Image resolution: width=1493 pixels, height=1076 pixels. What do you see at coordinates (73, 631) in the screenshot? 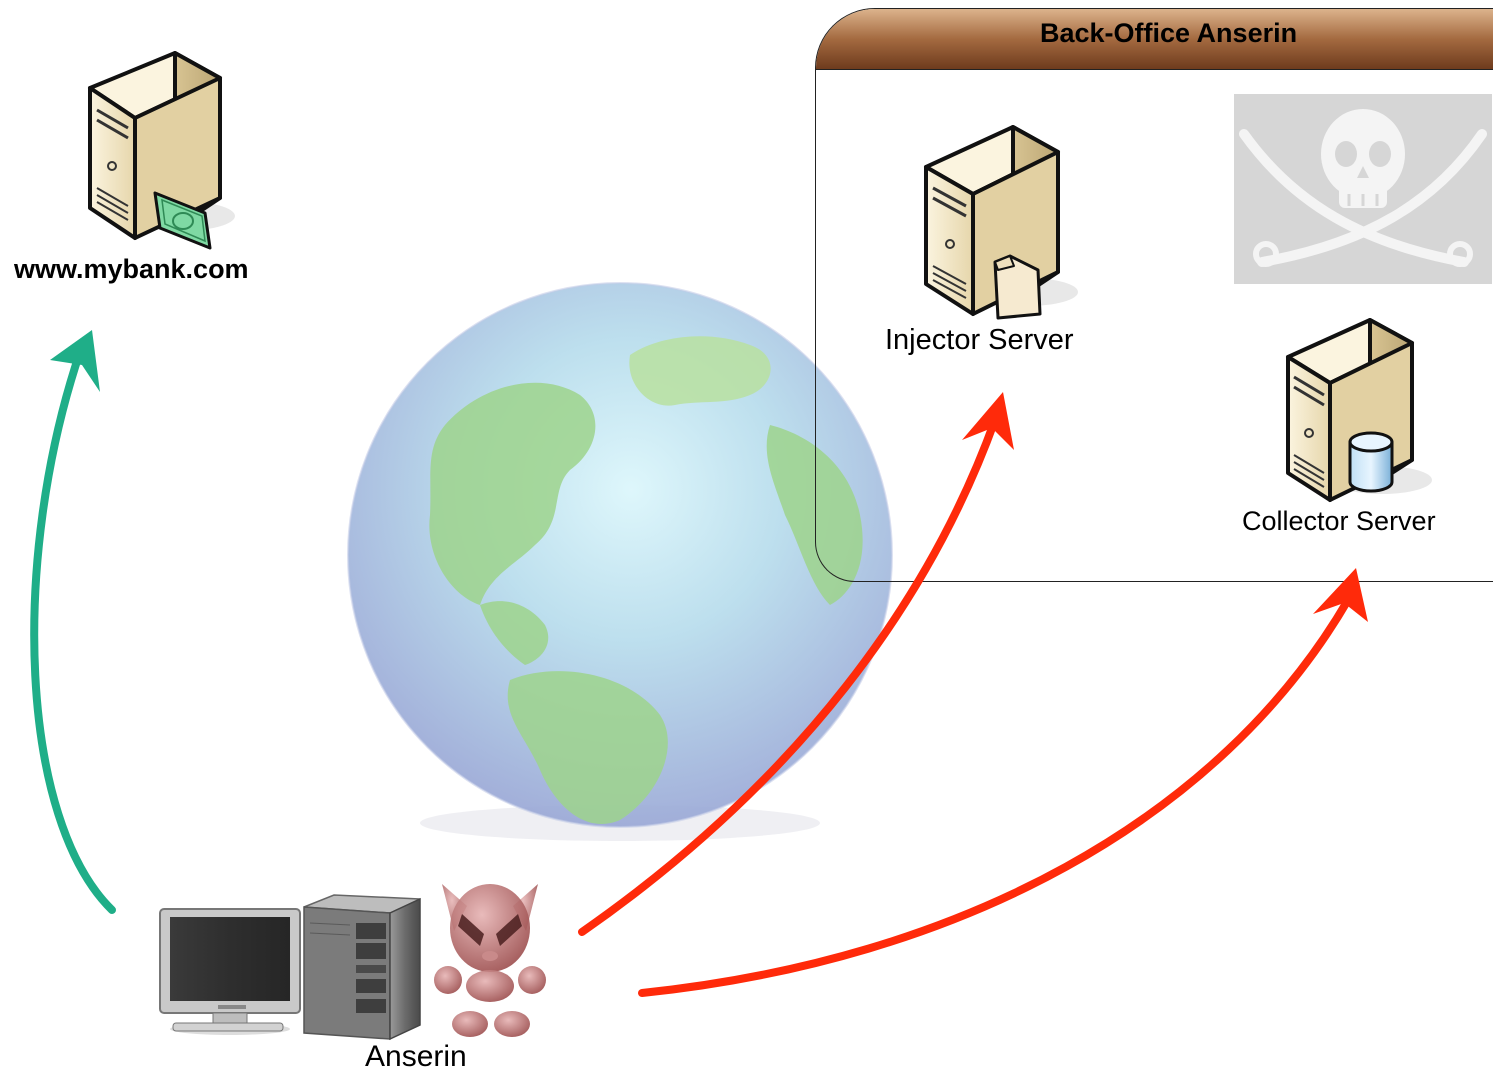
I see `arrow-client-to-bank` at bounding box center [73, 631].